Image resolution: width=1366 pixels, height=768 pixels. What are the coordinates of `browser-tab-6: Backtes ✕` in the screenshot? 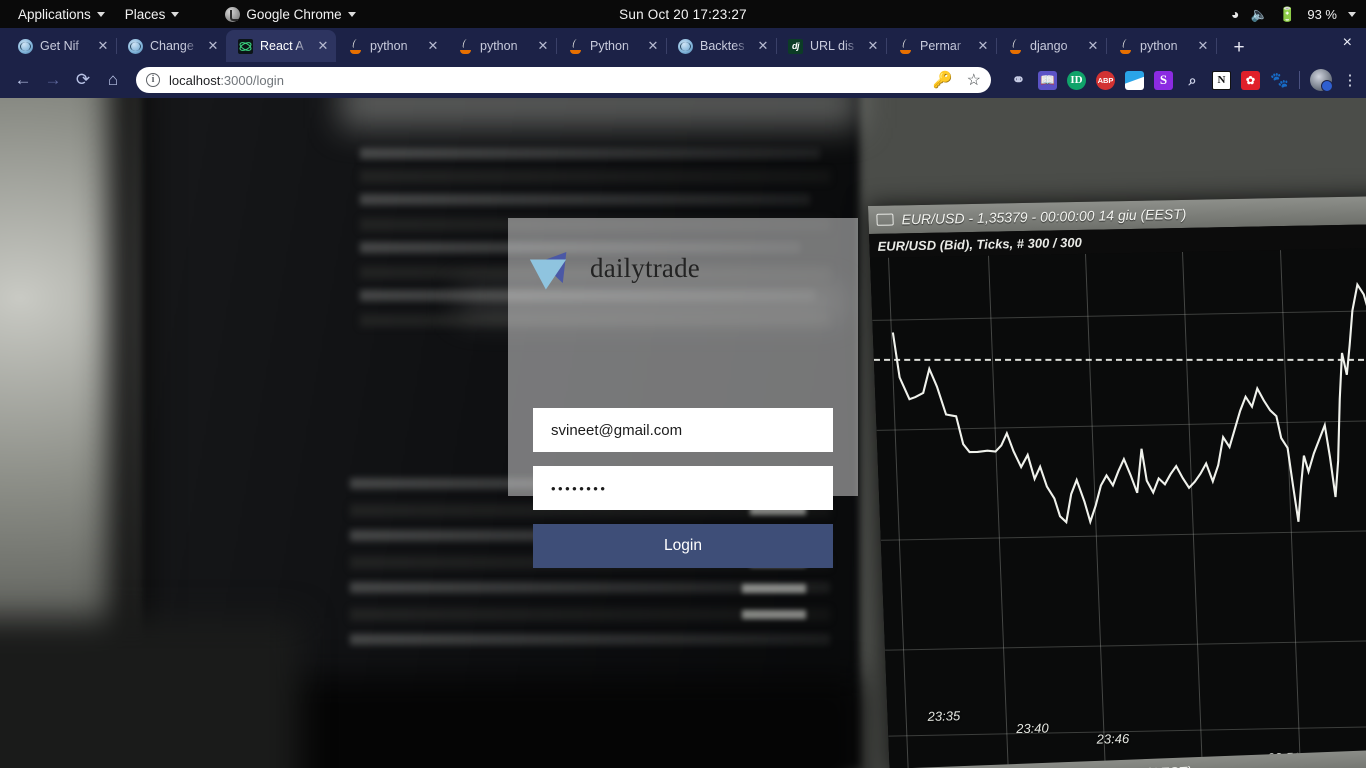 It's located at (721, 46).